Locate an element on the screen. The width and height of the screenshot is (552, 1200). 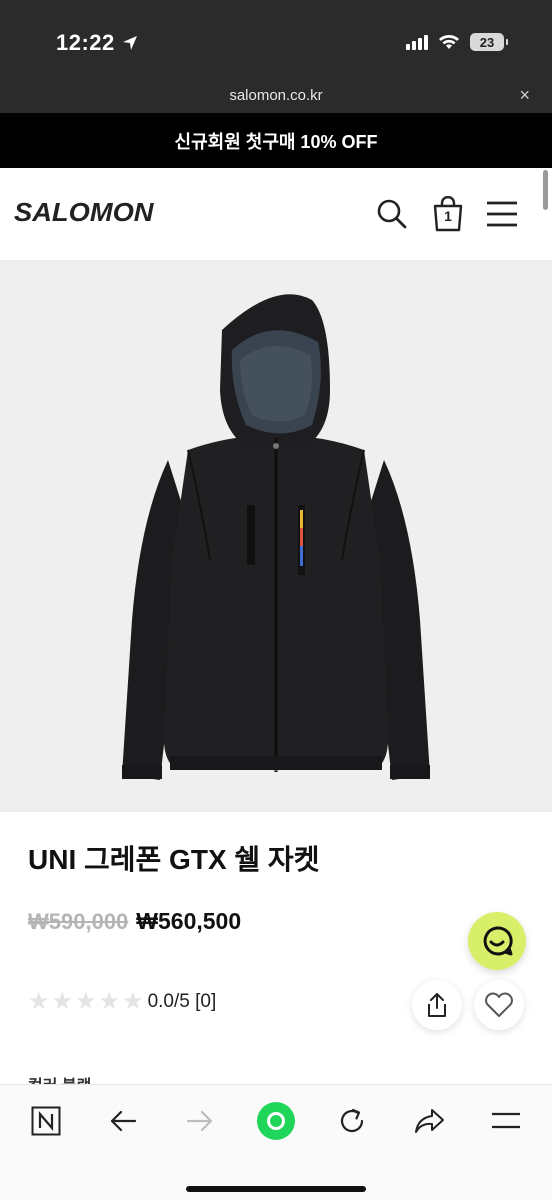
forward-button is located at coordinates (200, 1121).